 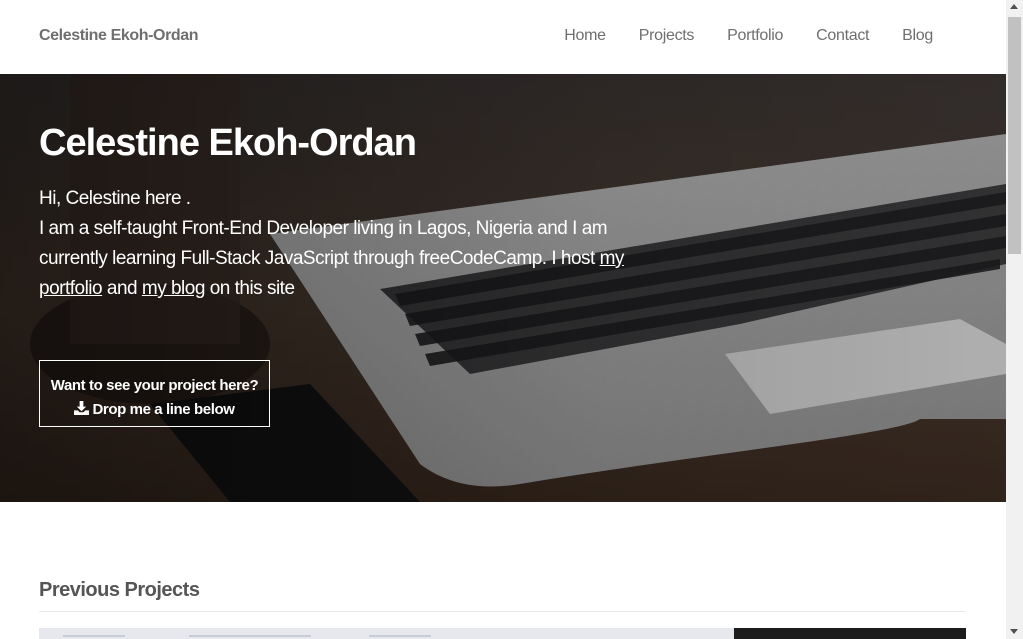 I want to click on nav-item-home: Home, so click(x=585, y=36).